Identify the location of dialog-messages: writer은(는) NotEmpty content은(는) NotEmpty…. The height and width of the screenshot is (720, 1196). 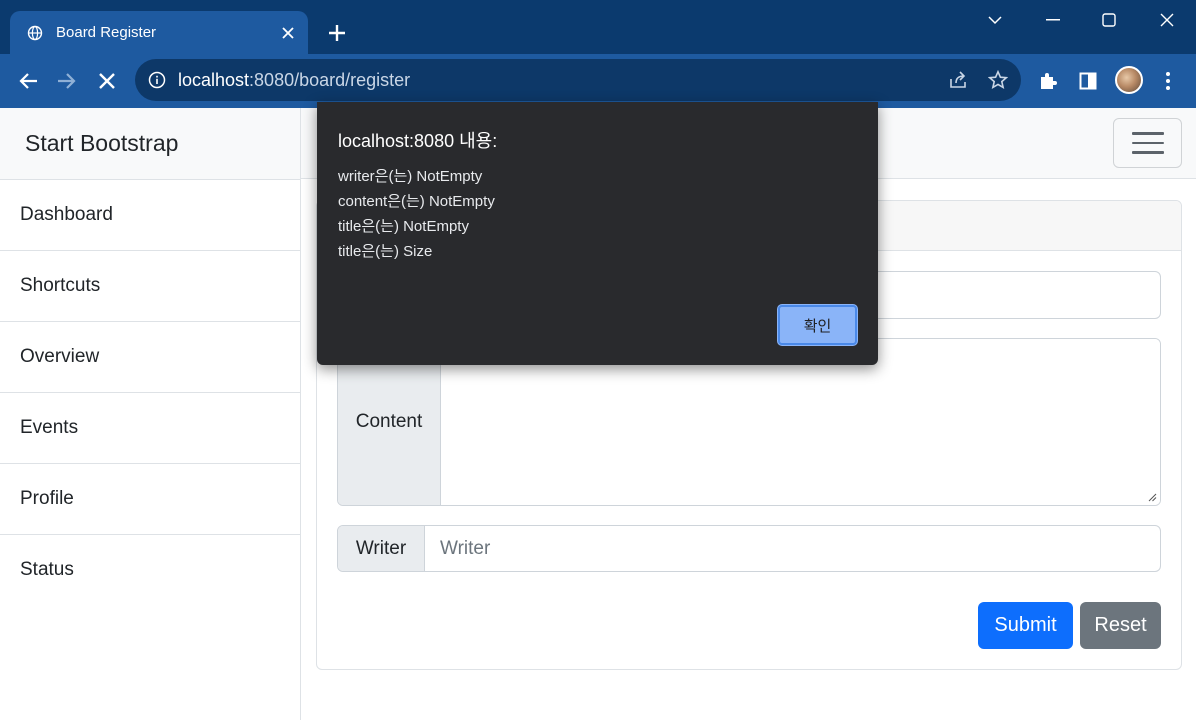
(416, 214).